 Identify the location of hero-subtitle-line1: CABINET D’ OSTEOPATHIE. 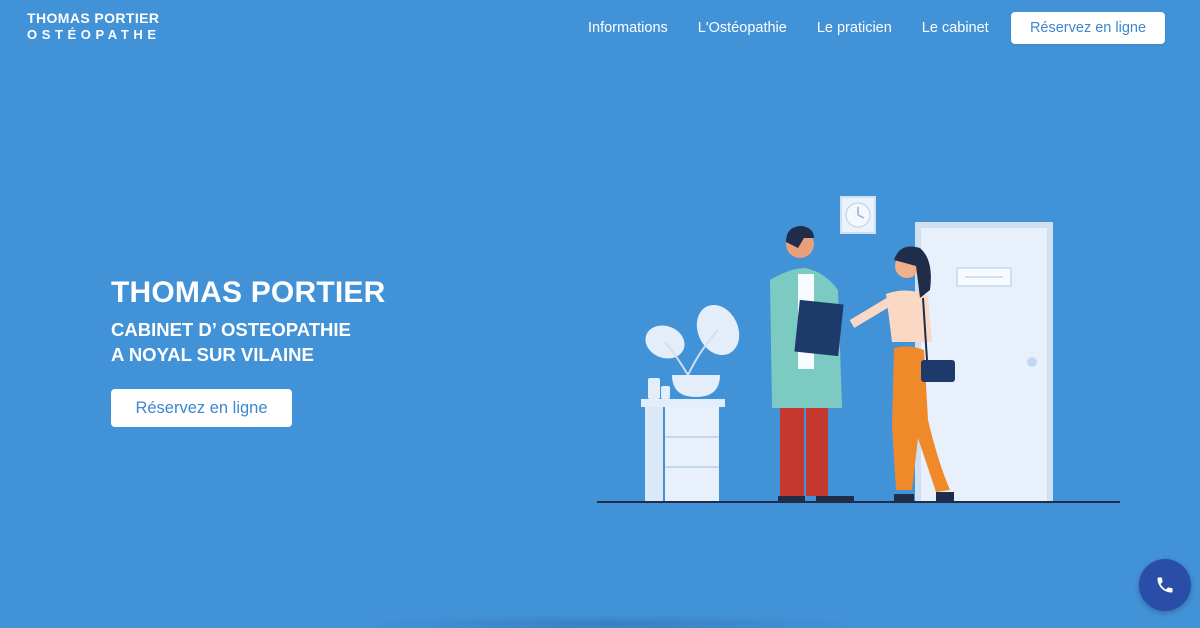
(231, 329).